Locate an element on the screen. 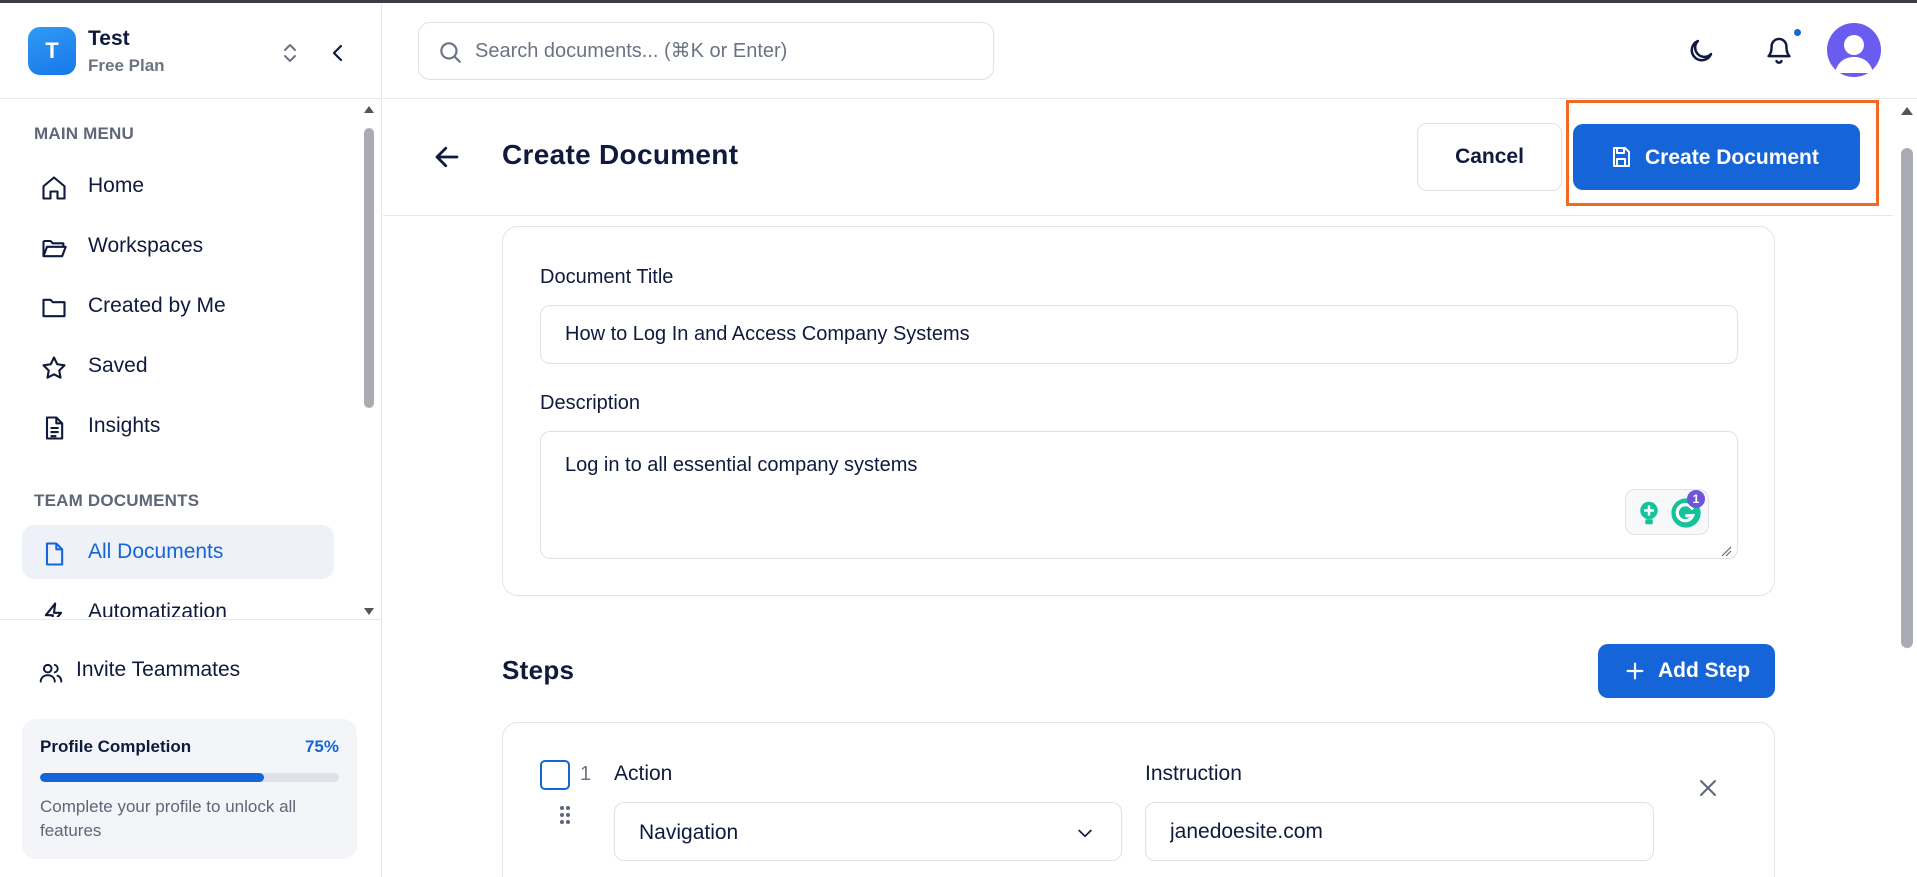 Image resolution: width=1917 pixels, height=877 pixels. instruction-input is located at coordinates (1399, 831).